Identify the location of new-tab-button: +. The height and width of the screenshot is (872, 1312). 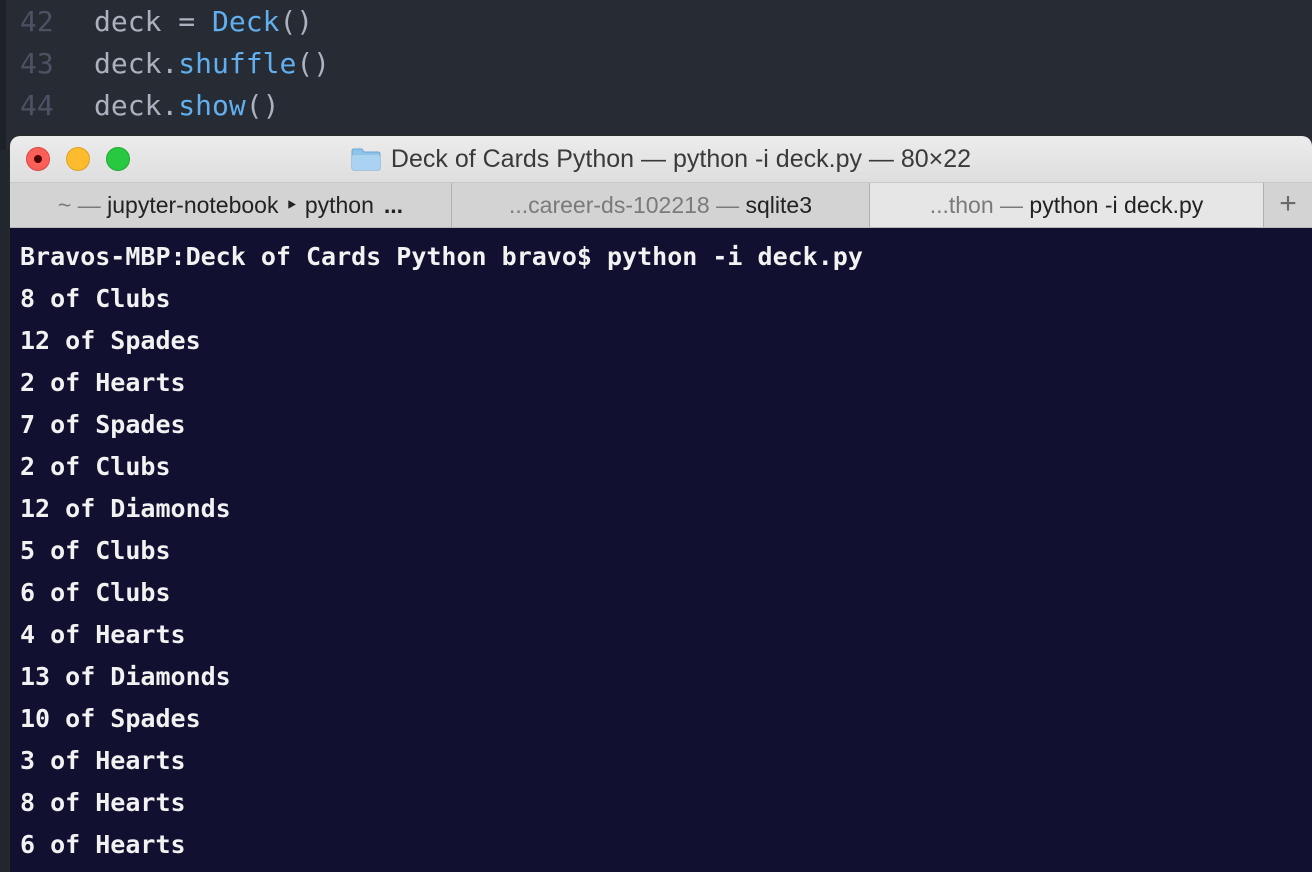
(1288, 205).